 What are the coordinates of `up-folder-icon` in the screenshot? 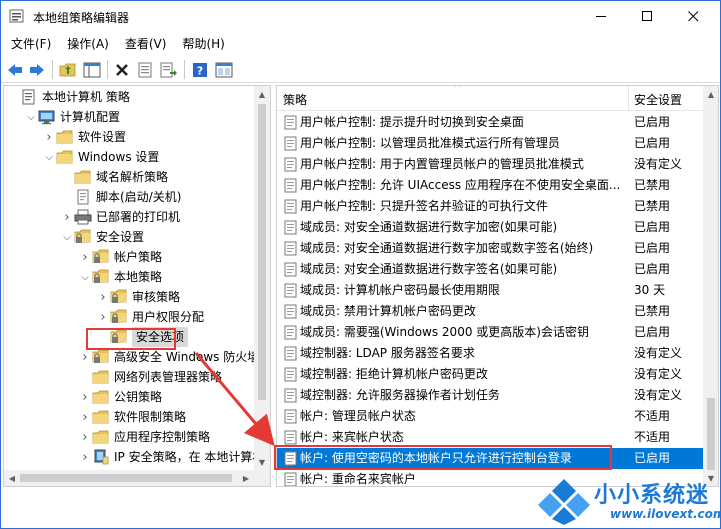 It's located at (68, 69).